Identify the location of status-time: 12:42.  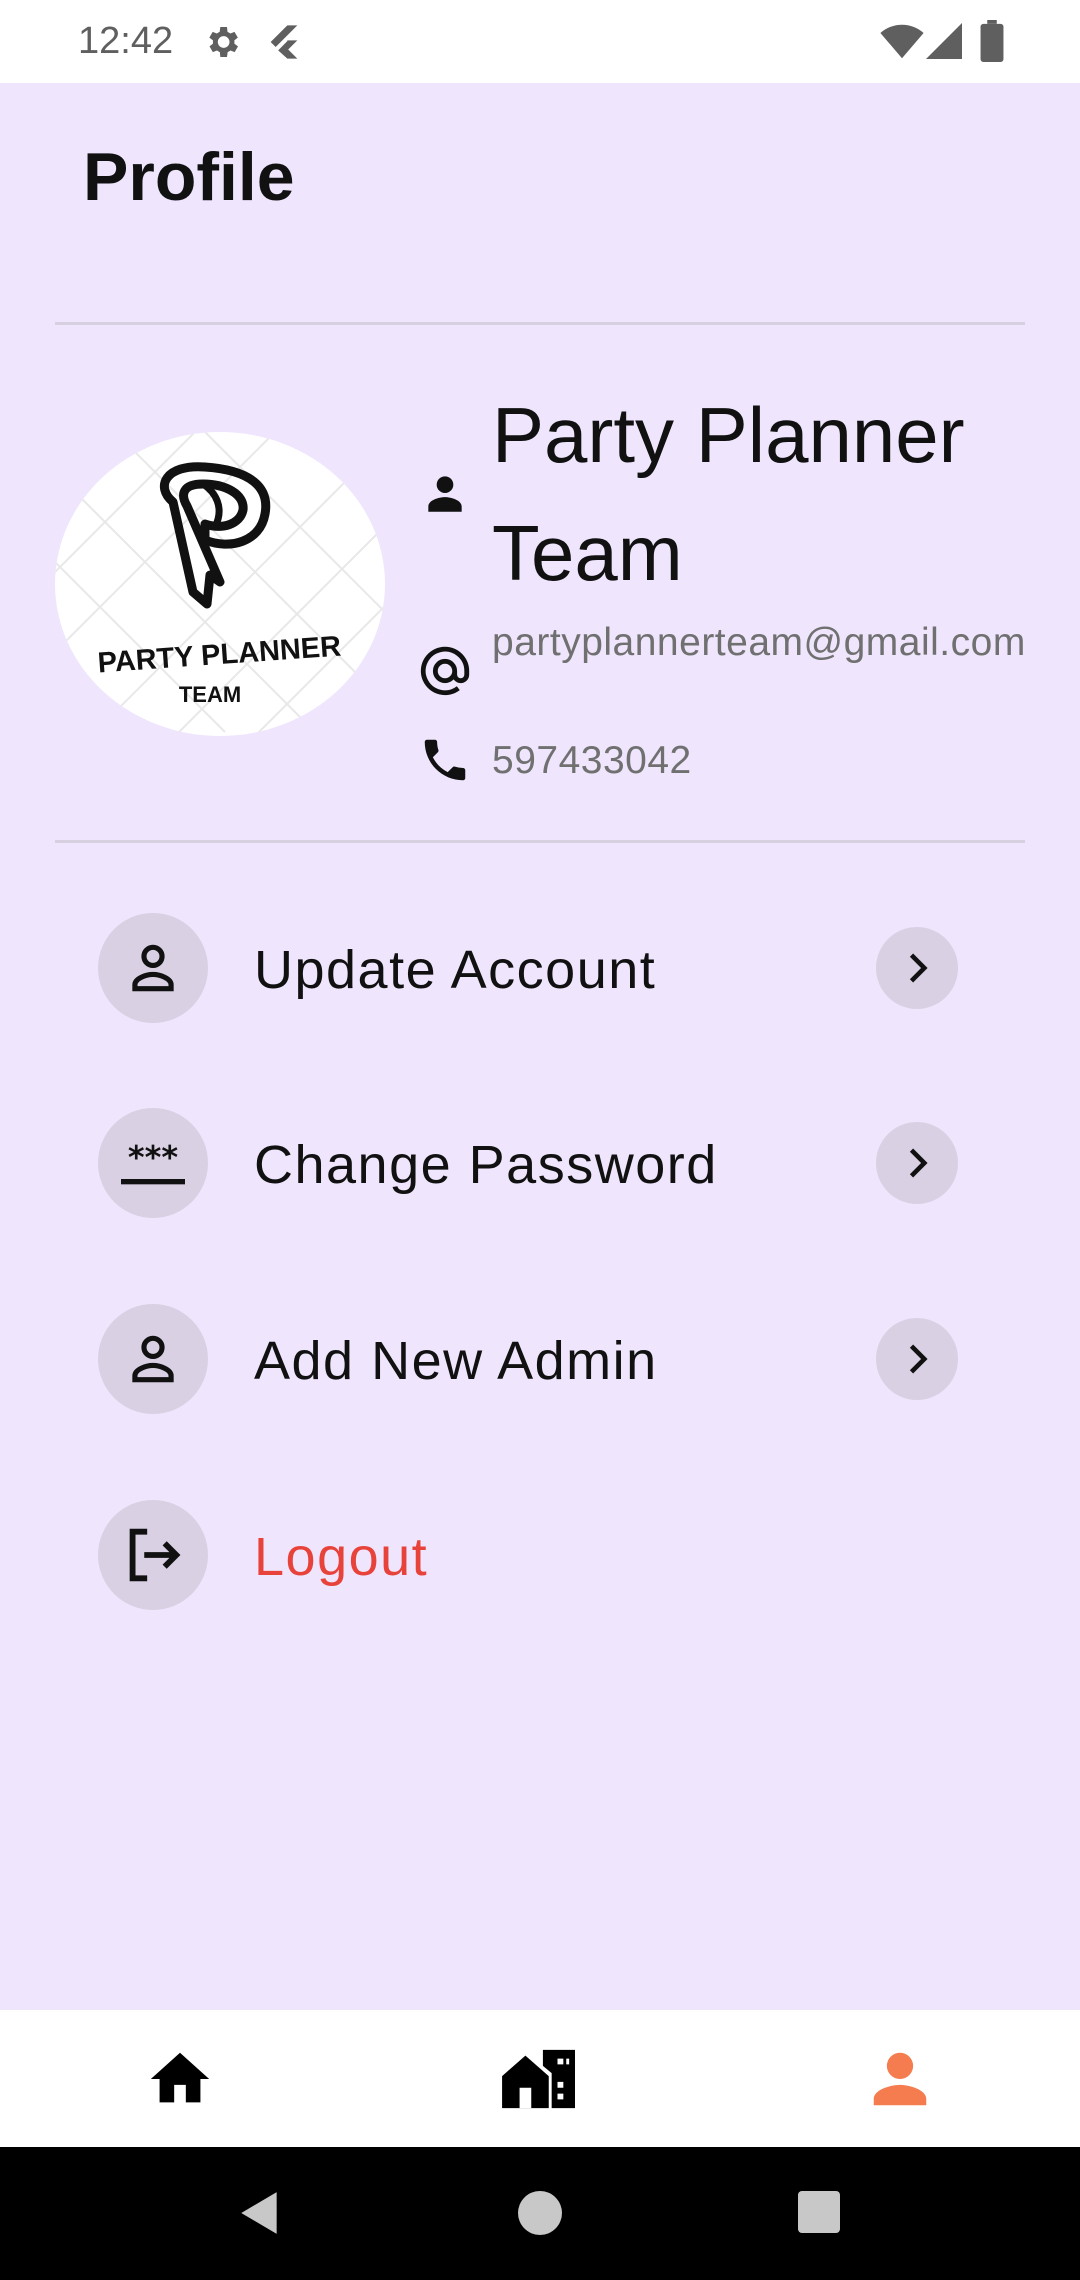
(126, 41).